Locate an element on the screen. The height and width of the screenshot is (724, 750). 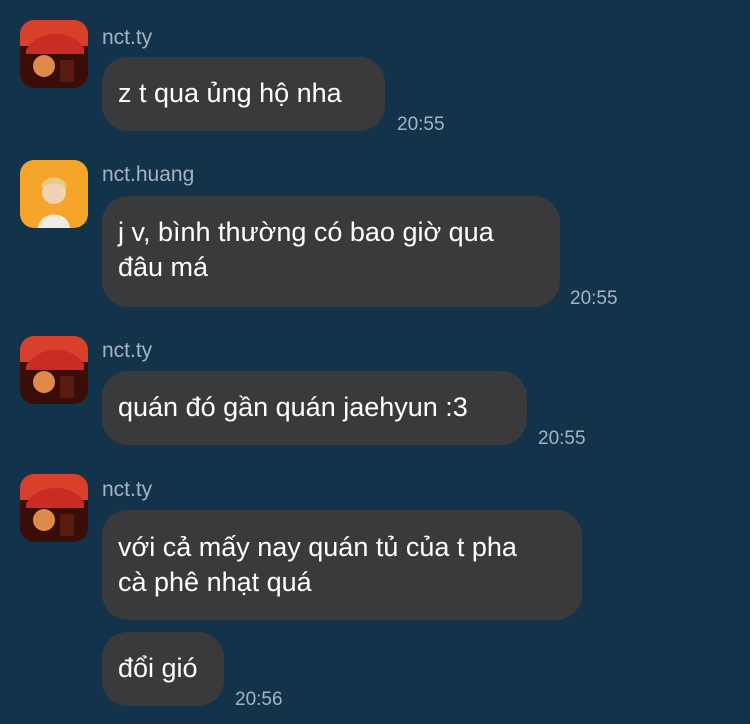
message-bubble: z t qua ủng hộ nha is located at coordinates (243, 94).